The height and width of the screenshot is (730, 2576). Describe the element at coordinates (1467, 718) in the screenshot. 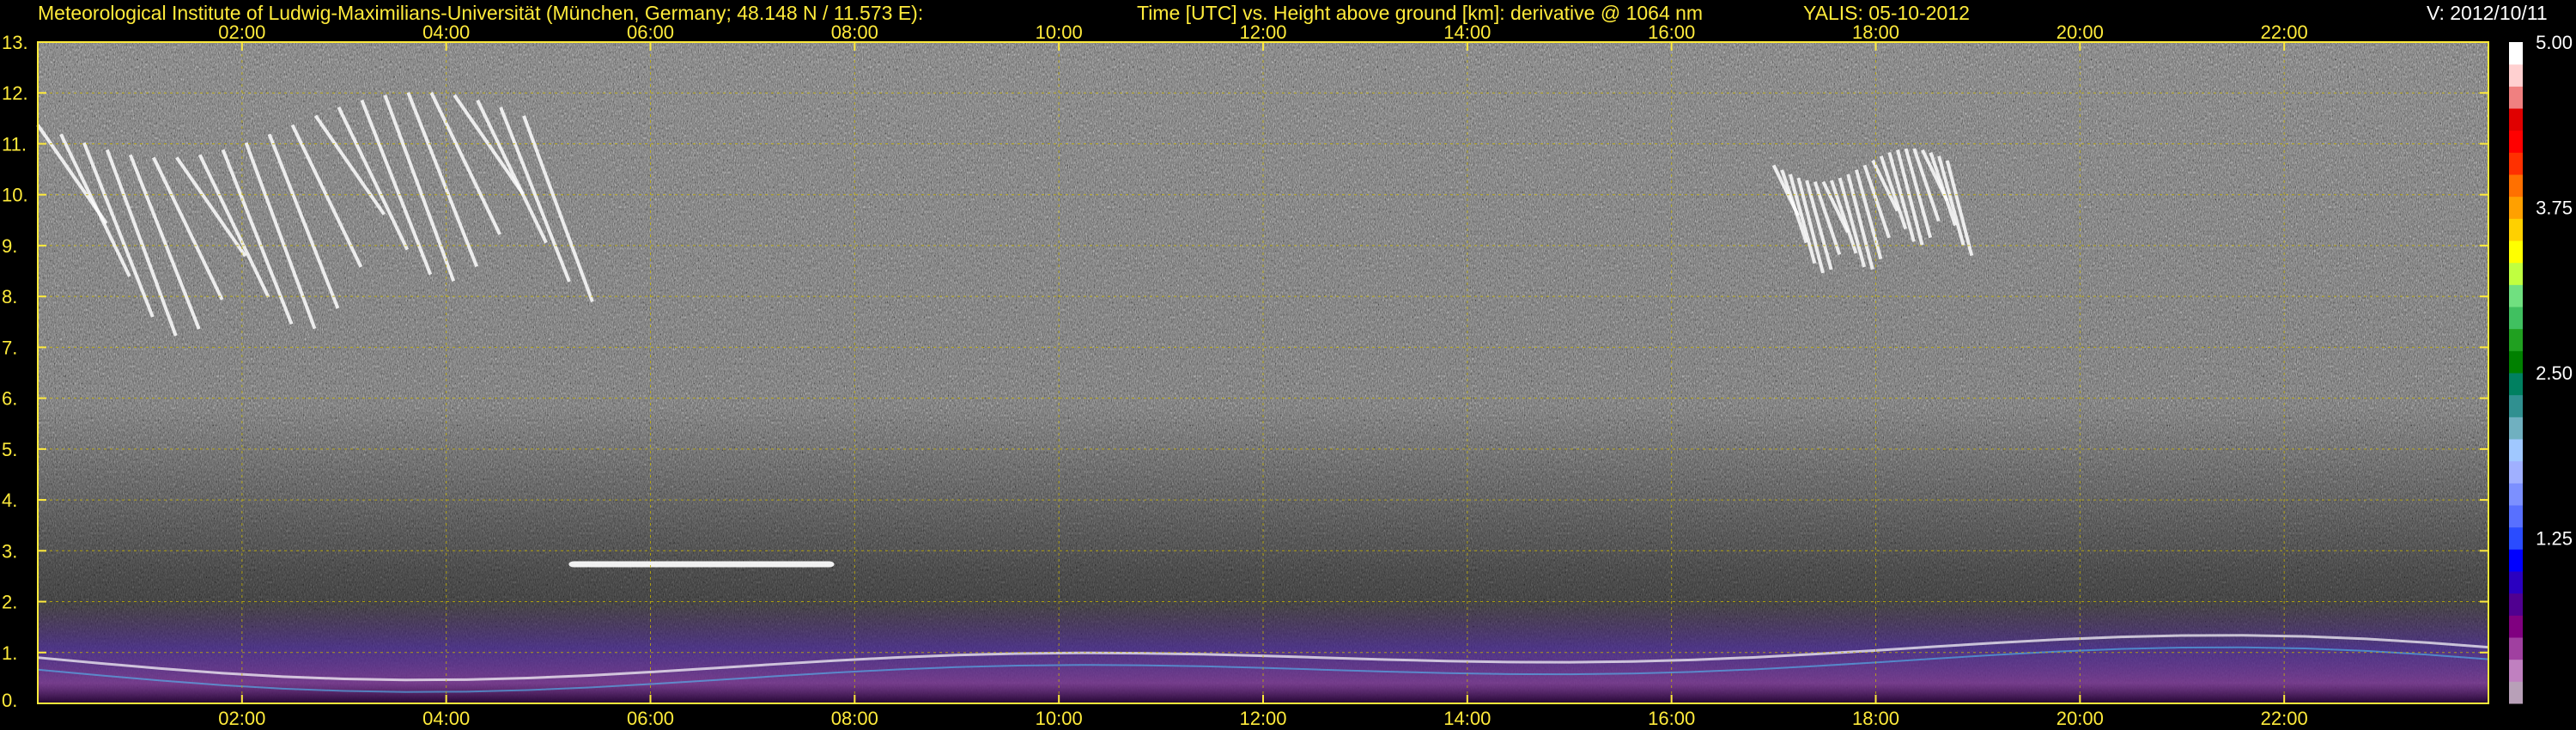

I see `x-tick-label-bottom: 14:00` at that location.